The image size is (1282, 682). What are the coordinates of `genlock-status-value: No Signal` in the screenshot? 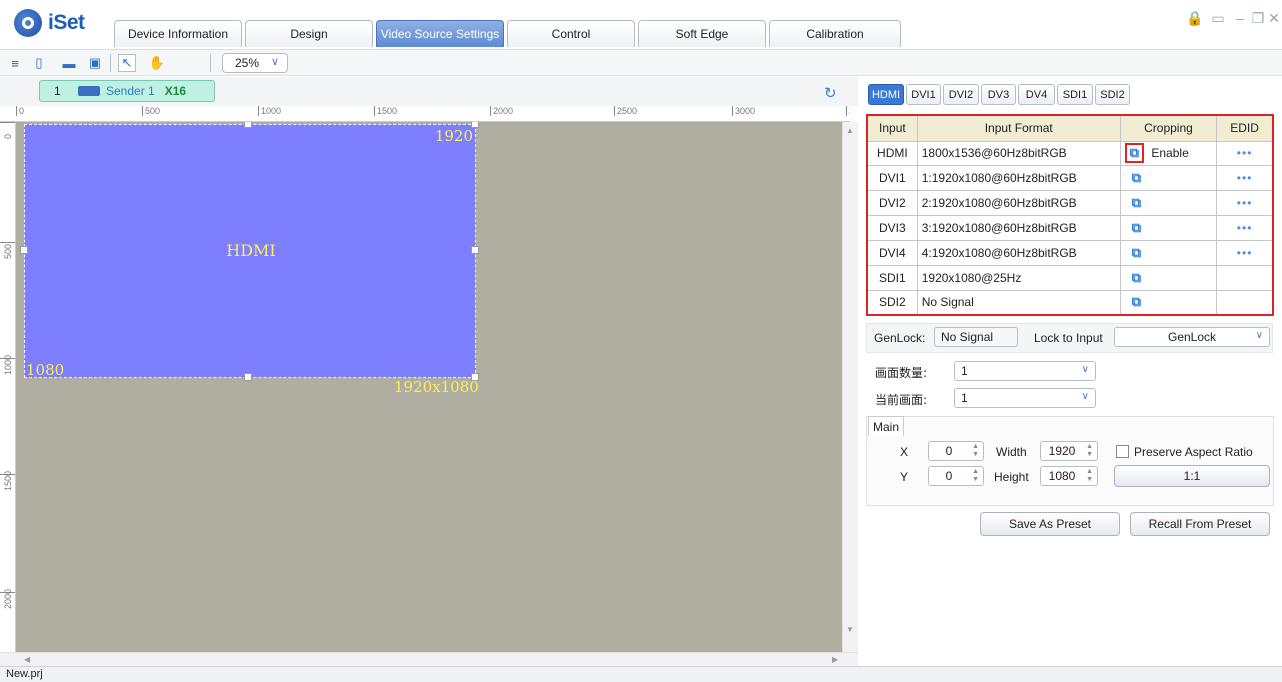 It's located at (967, 337).